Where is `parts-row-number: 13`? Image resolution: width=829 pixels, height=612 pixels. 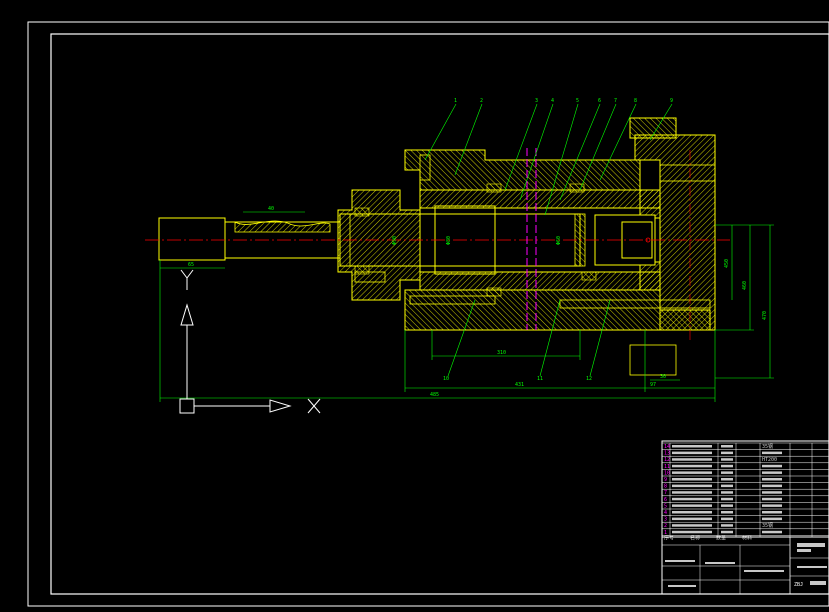
parts-row-number: 13 is located at coordinates (667, 454).